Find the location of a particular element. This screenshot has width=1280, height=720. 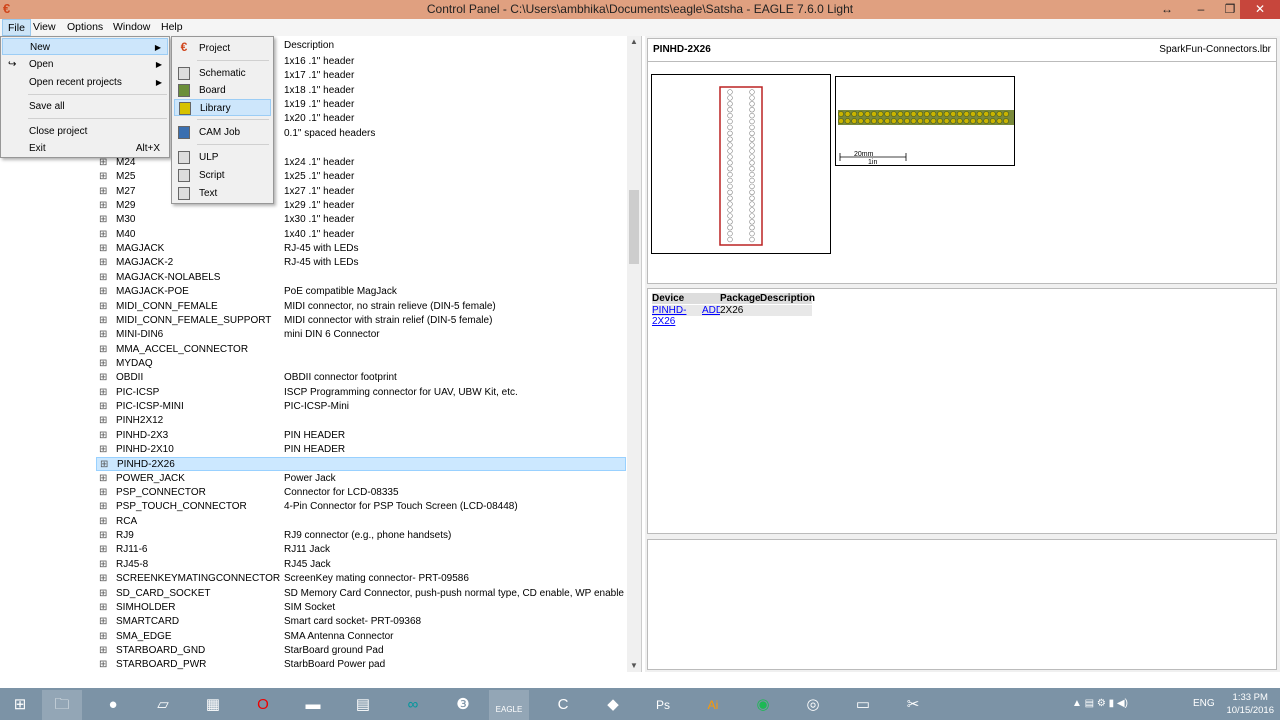

scroll-up-icon: ▲ is located at coordinates (634, 42).